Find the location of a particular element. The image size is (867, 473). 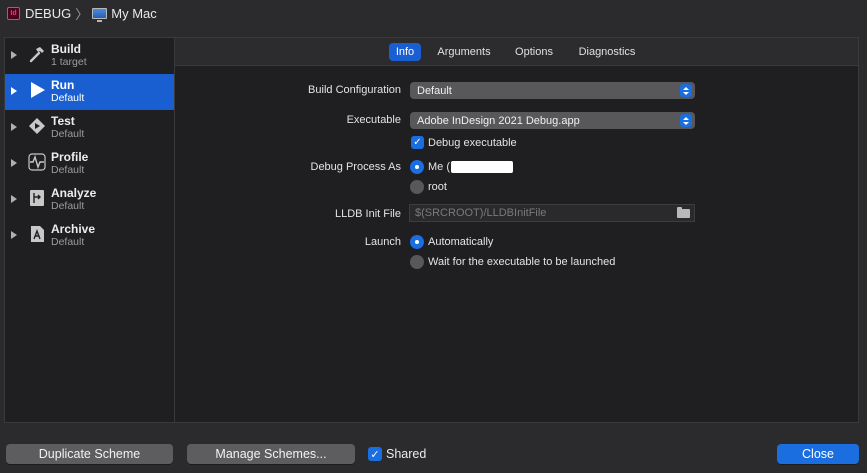

scheme-name: DEBUG is located at coordinates (48, 13).